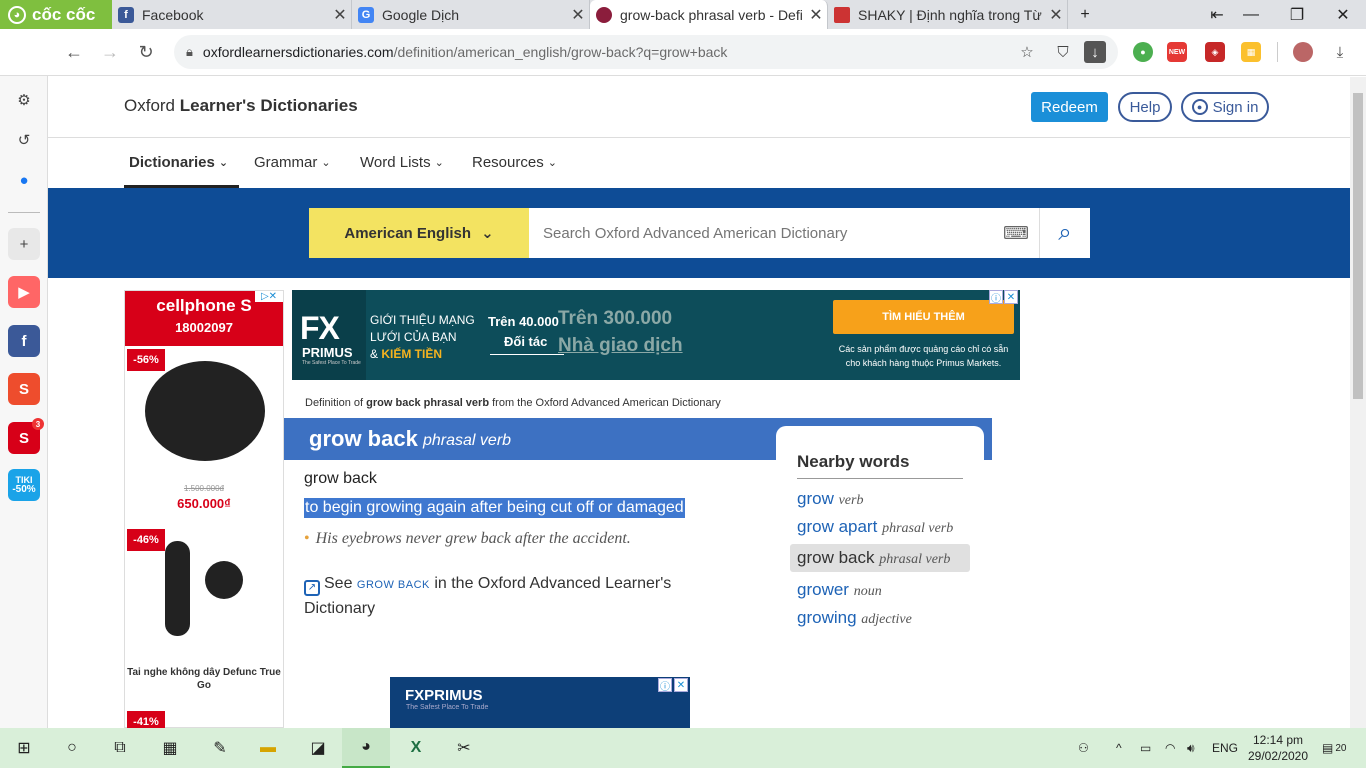  I want to click on source-bold: grow back phrasal verb, so click(428, 403).